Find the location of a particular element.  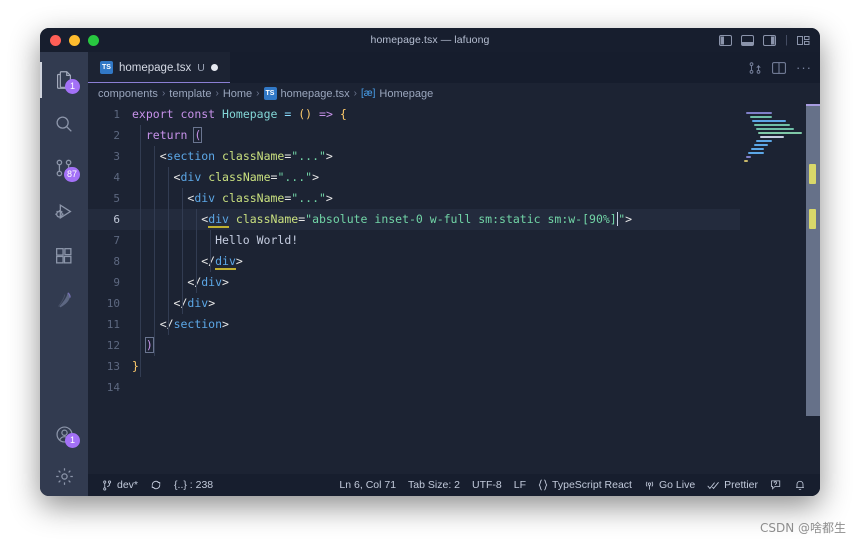

tab-label: homepage.tsx is located at coordinates (155, 67).